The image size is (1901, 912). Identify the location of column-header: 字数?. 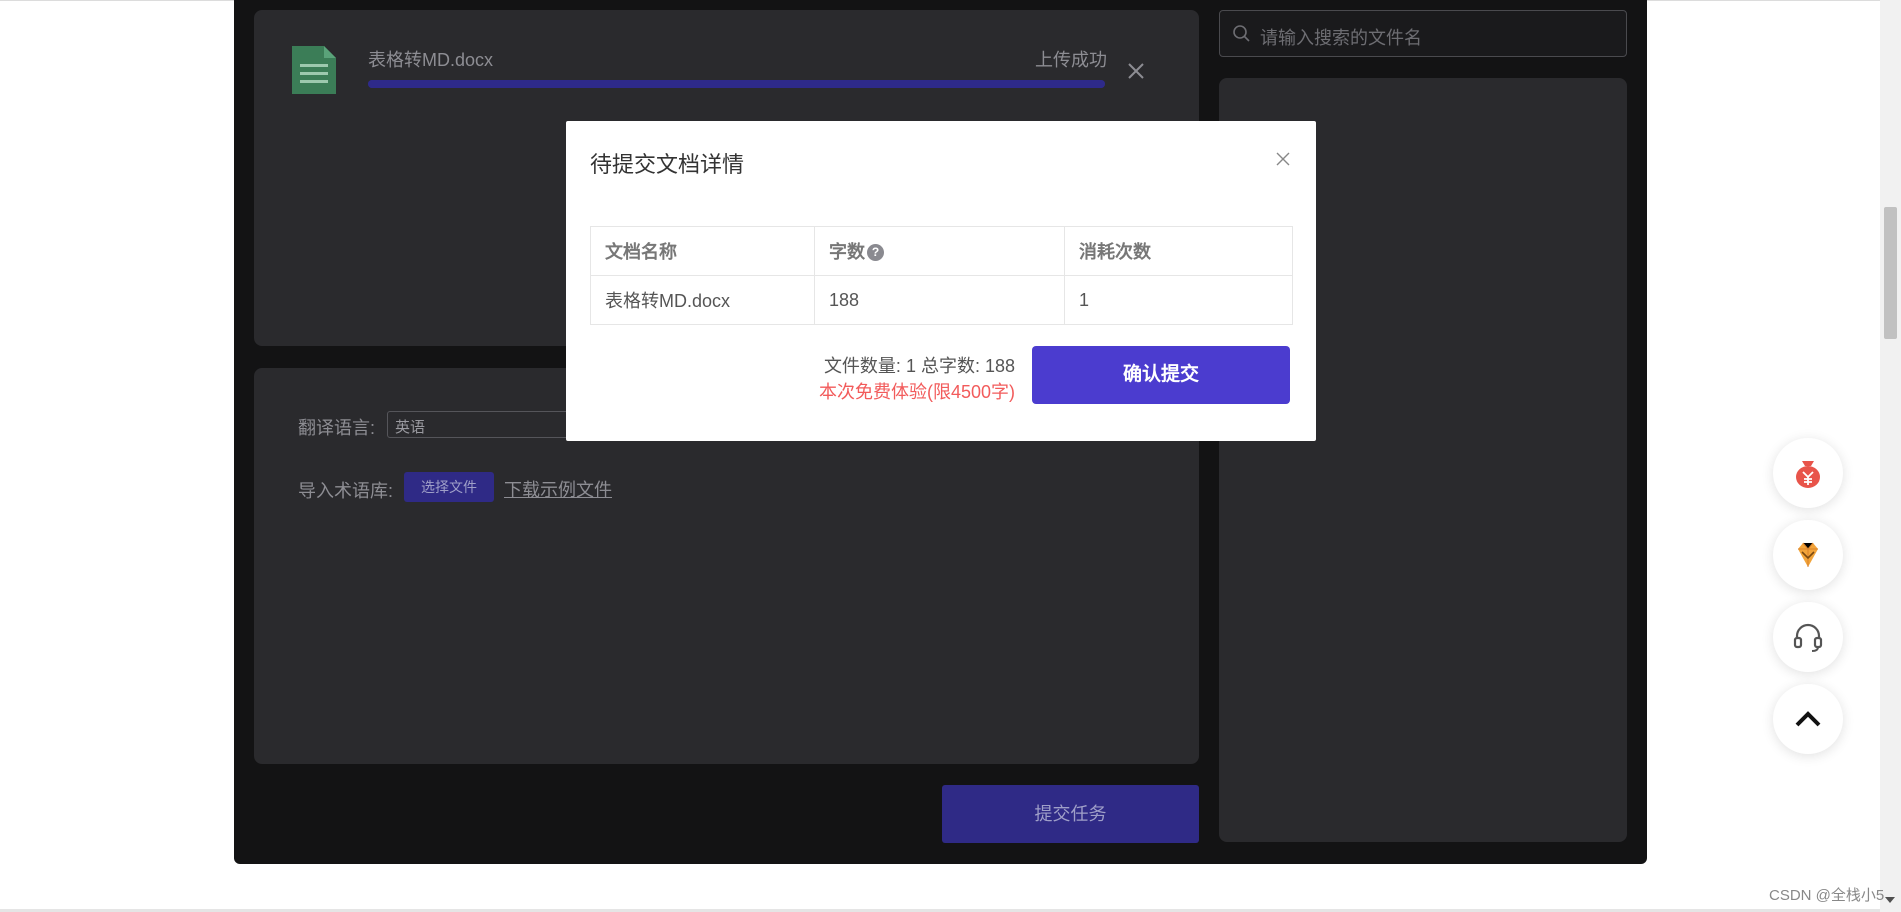
(939, 251).